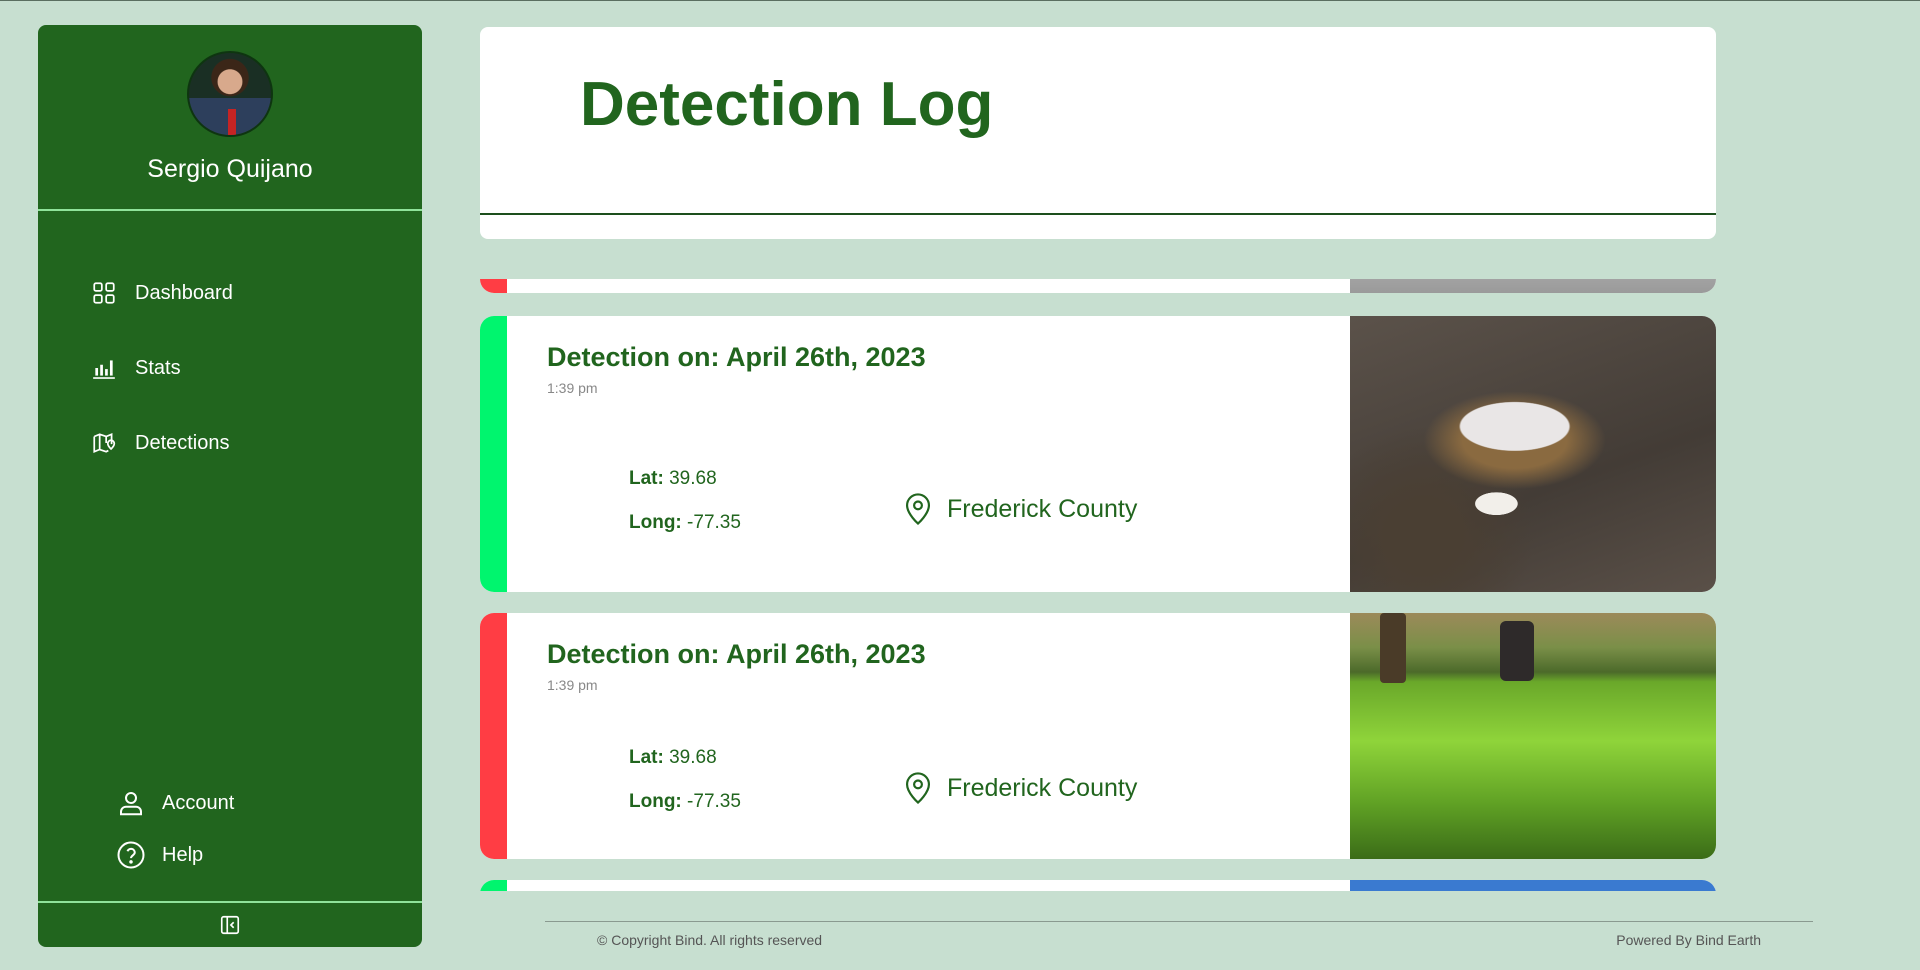 This screenshot has height=970, width=1920. Describe the element at coordinates (182, 442) in the screenshot. I see `nav-label-detections: Detections` at that location.